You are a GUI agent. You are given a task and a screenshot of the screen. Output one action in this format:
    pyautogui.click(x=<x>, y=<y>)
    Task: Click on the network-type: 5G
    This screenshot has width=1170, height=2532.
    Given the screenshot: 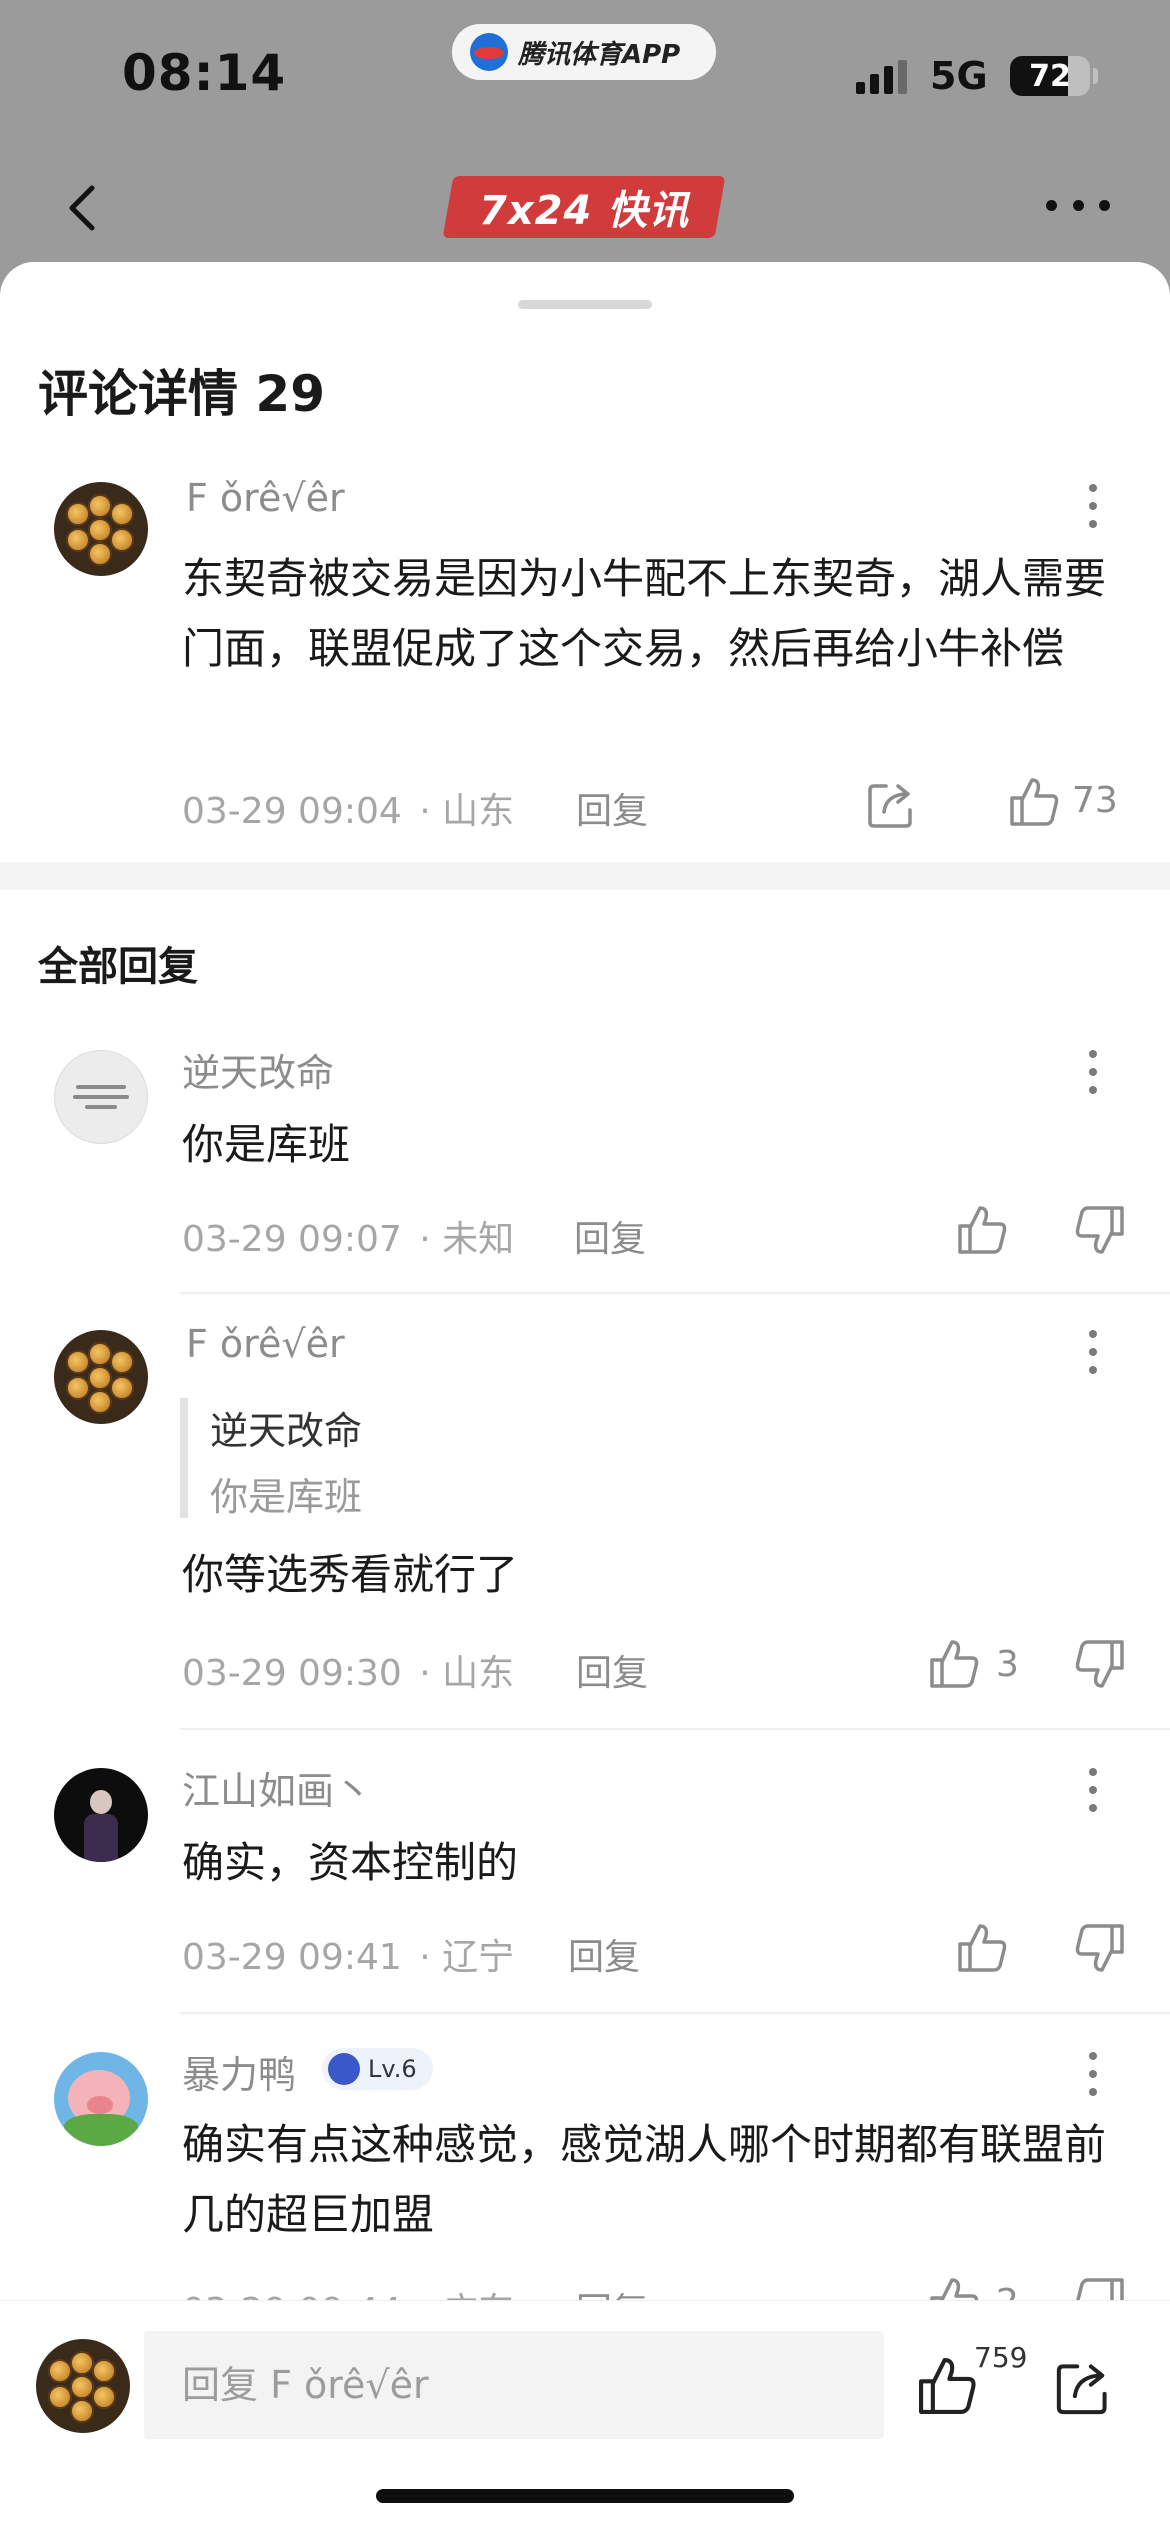 What is the action you would take?
    pyautogui.click(x=959, y=76)
    